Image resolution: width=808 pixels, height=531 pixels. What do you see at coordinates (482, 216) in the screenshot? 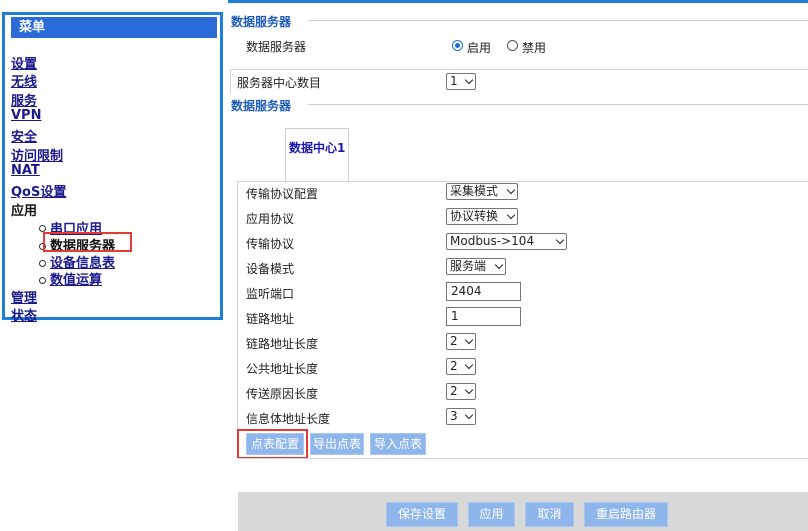
I see `app-protocol-select: 协议转换` at bounding box center [482, 216].